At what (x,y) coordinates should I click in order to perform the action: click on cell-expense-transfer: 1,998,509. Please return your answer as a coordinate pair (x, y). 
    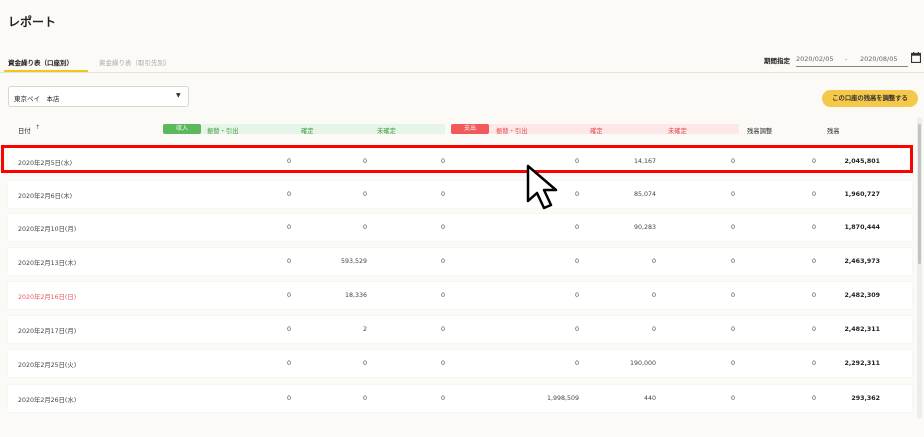
    Looking at the image, I should click on (562, 398).